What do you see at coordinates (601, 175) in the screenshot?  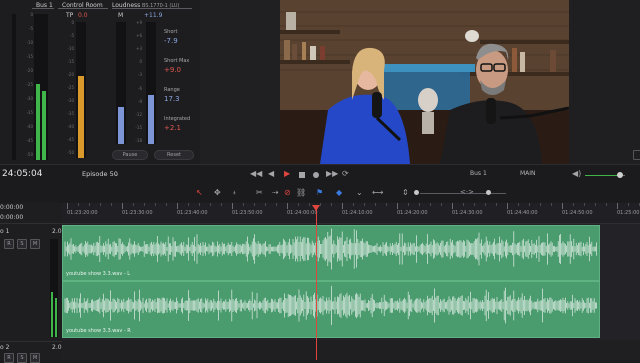 I see `volume-level` at bounding box center [601, 175].